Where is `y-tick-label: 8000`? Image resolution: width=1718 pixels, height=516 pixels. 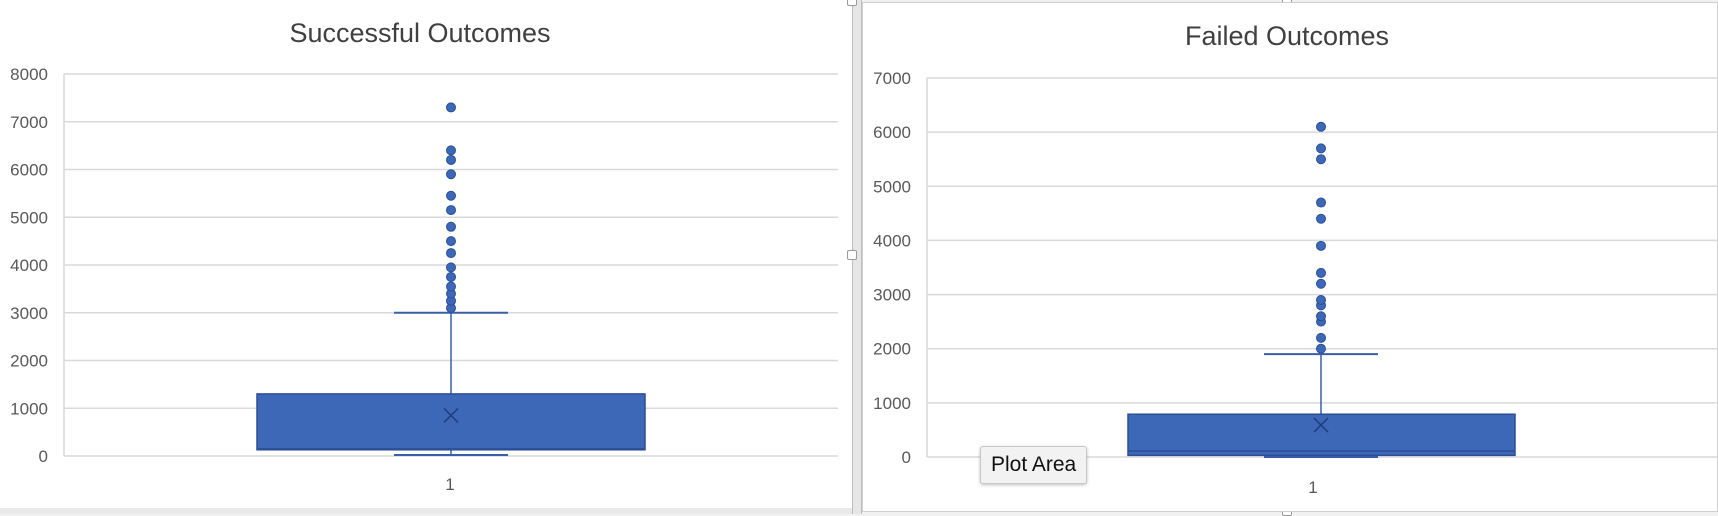 y-tick-label: 8000 is located at coordinates (29, 74).